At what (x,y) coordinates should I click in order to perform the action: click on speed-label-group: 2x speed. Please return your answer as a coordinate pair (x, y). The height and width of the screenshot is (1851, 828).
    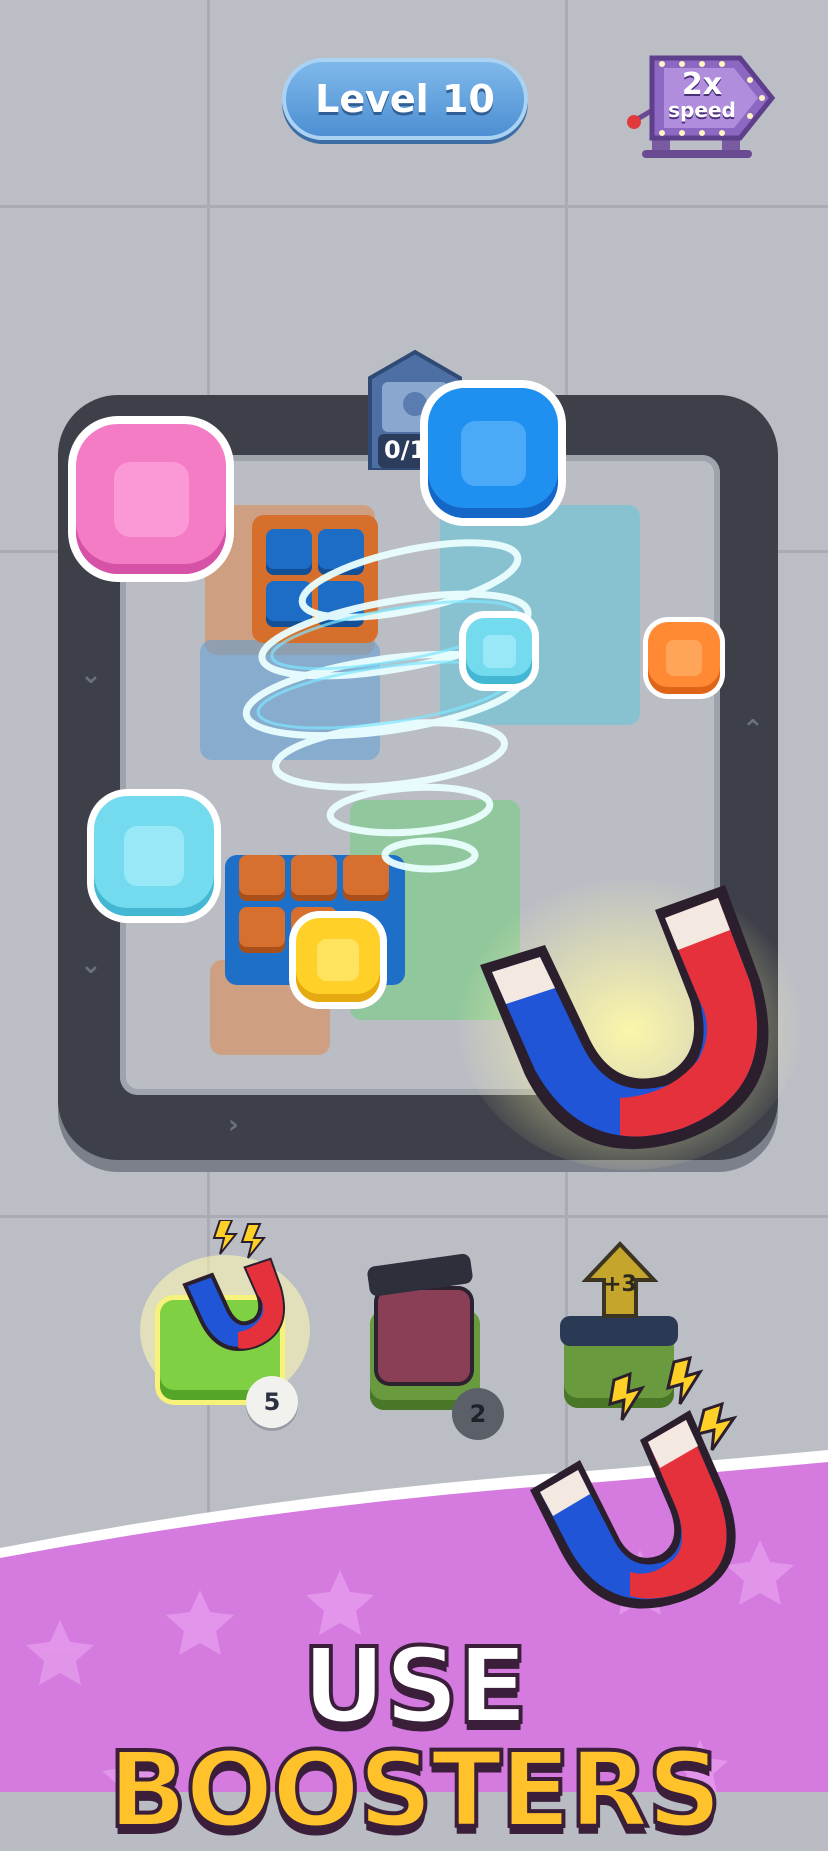
    Looking at the image, I should click on (702, 94).